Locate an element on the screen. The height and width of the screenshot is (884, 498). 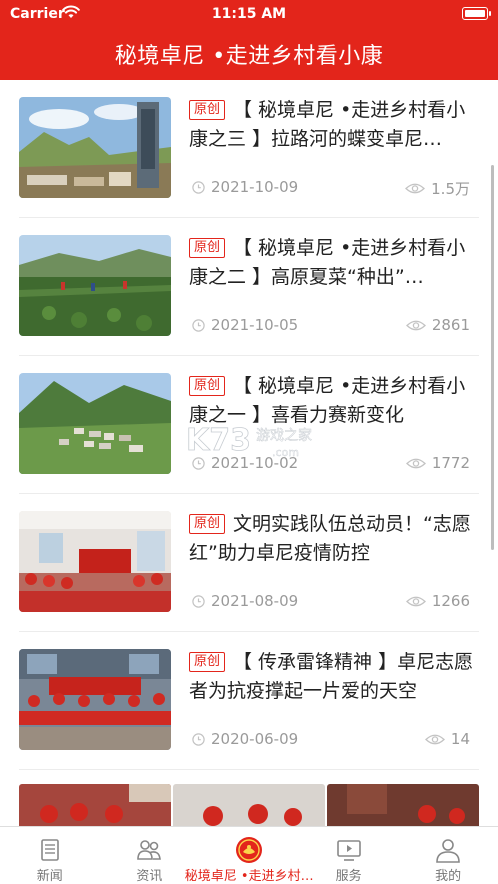
tab-mine: 我的 is located at coordinates (448, 855).